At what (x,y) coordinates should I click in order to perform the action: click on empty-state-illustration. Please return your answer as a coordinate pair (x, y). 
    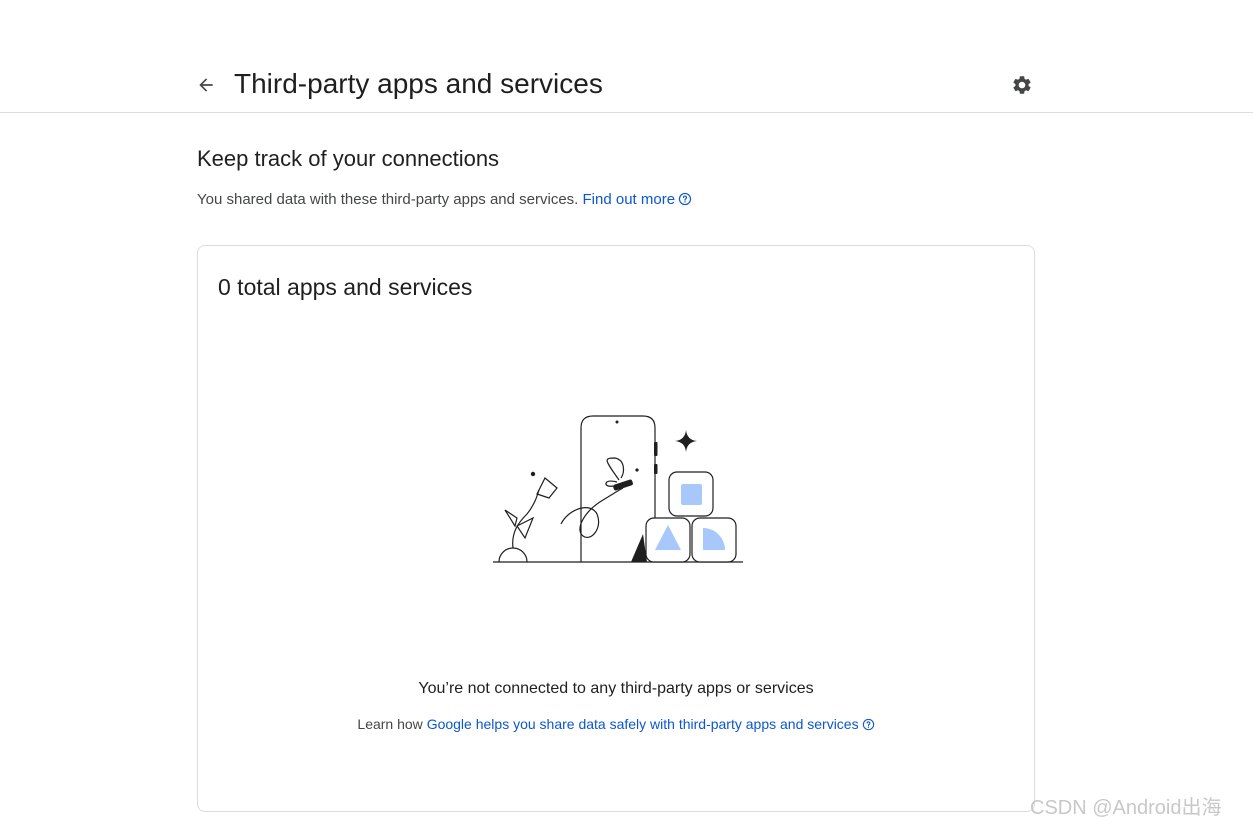
    Looking at the image, I should click on (618, 489).